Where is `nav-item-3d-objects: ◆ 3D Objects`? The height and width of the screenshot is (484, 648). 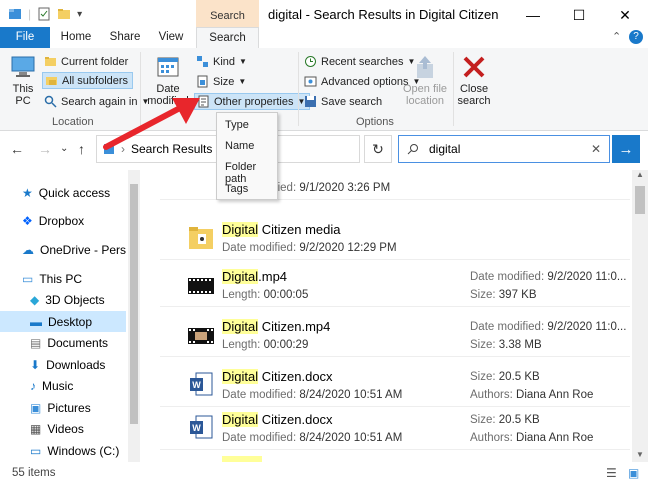 nav-item-3d-objects: ◆ 3D Objects is located at coordinates (63, 299).